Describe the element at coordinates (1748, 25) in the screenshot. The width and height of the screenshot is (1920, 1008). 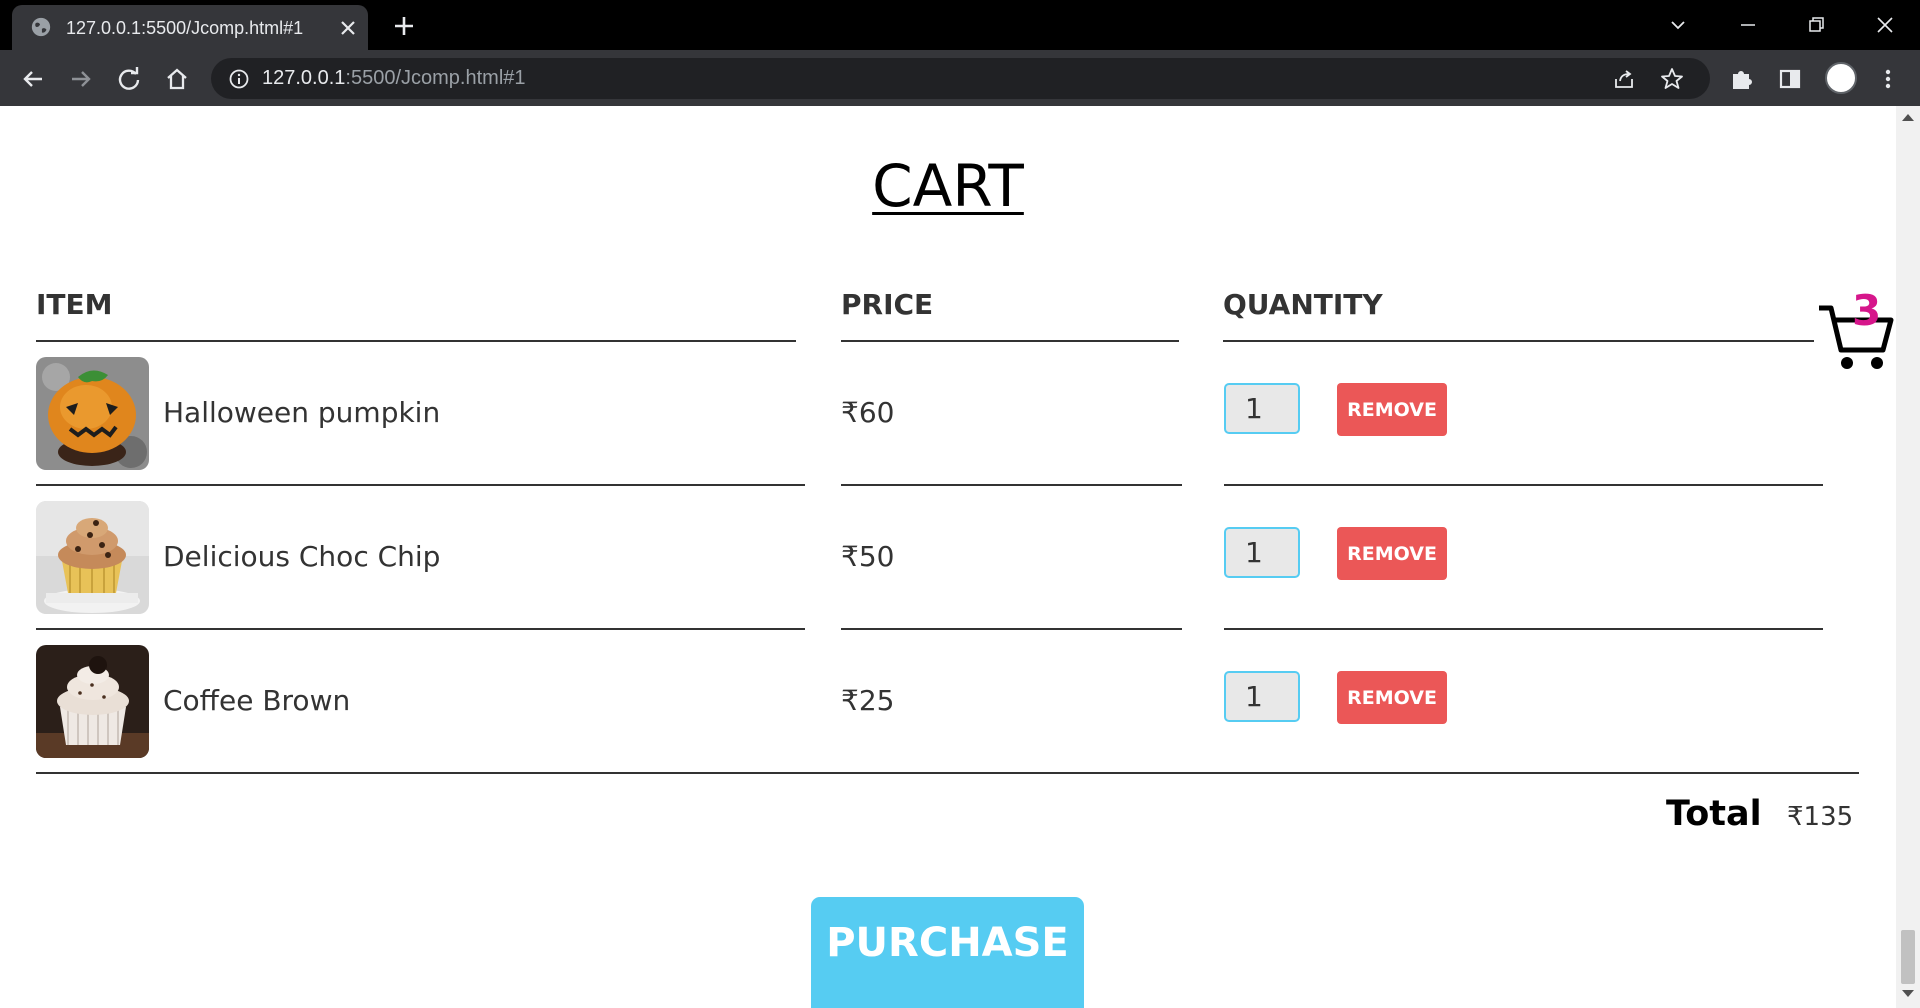
I see `minimize-icon` at that location.